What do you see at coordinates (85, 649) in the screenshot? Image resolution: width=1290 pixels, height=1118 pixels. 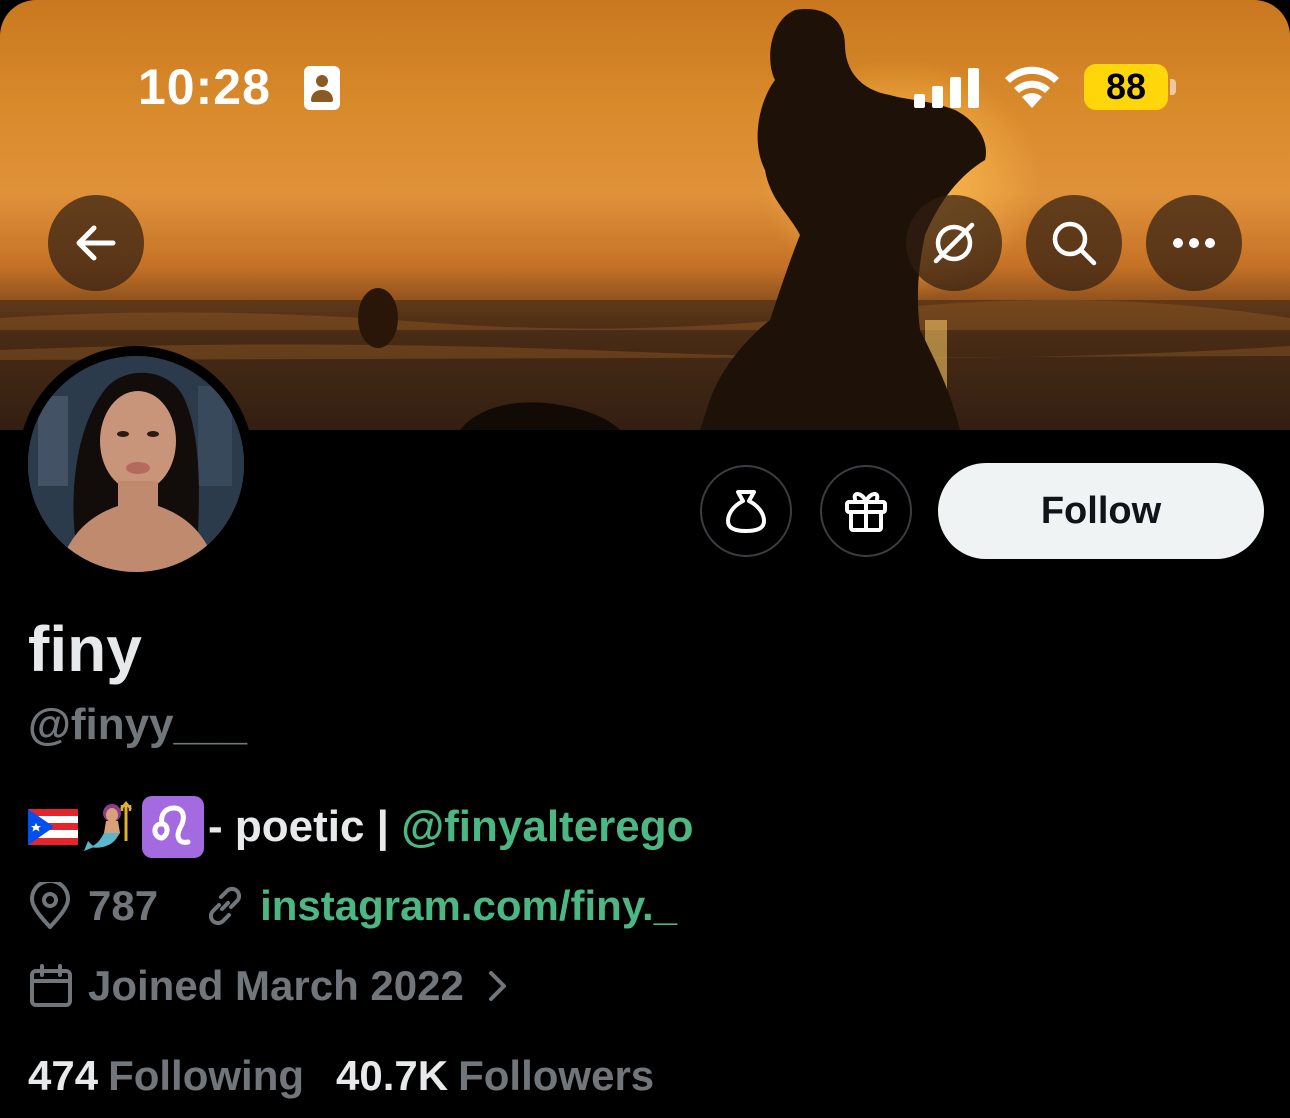 I see `display-name: finy` at bounding box center [85, 649].